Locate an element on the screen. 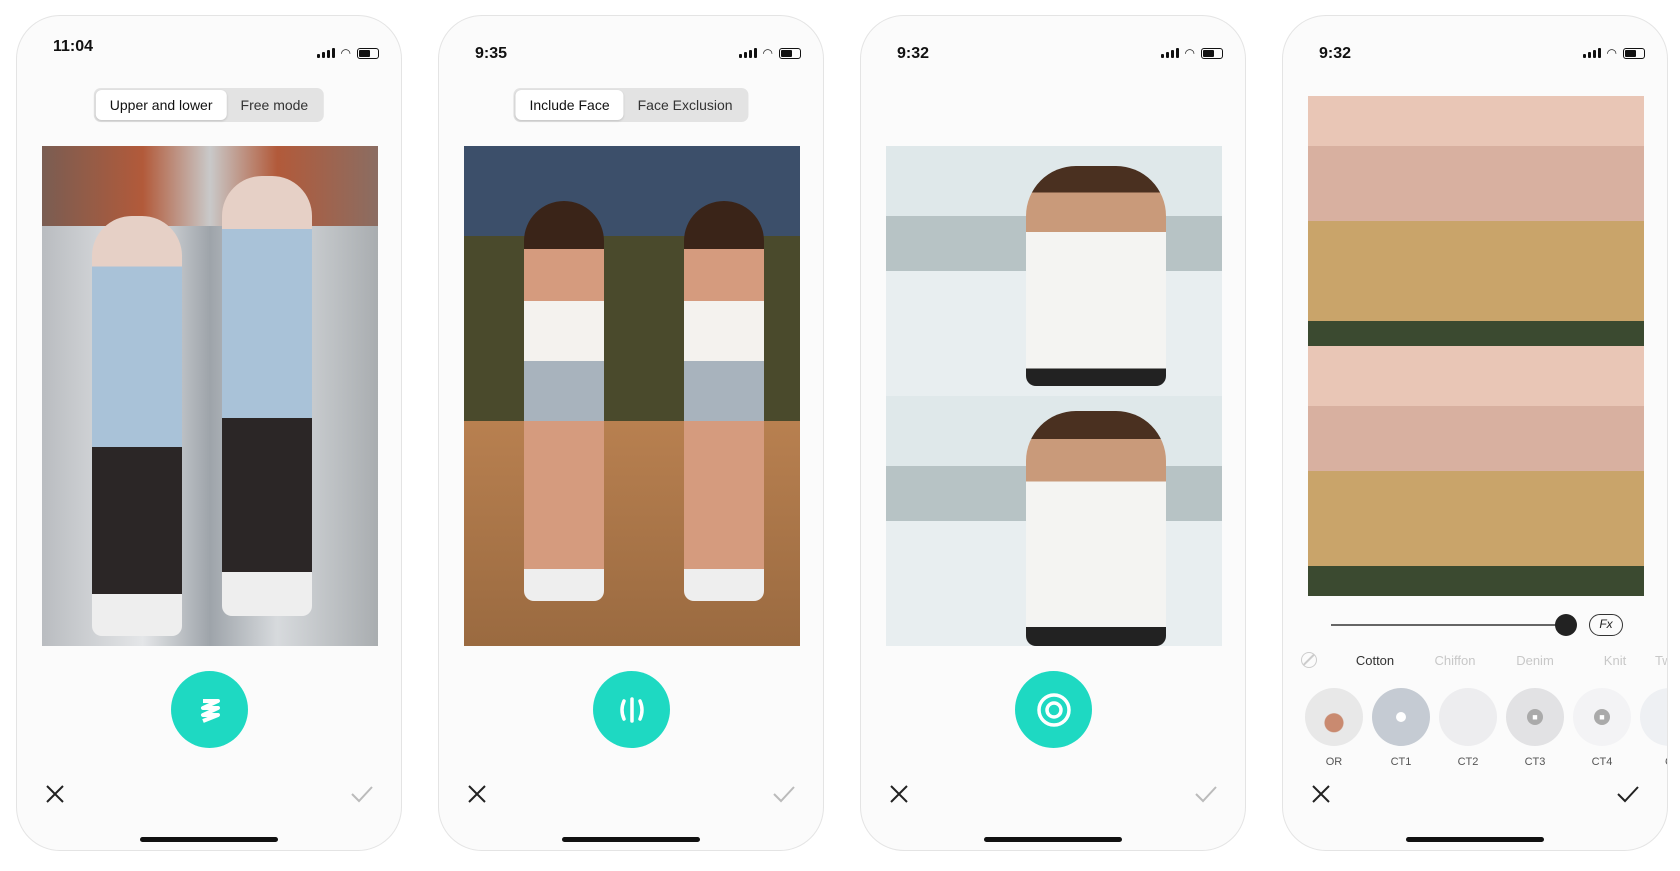 This screenshot has height=871, width=1680. swatch-label: C is located at coordinates (1653, 762).